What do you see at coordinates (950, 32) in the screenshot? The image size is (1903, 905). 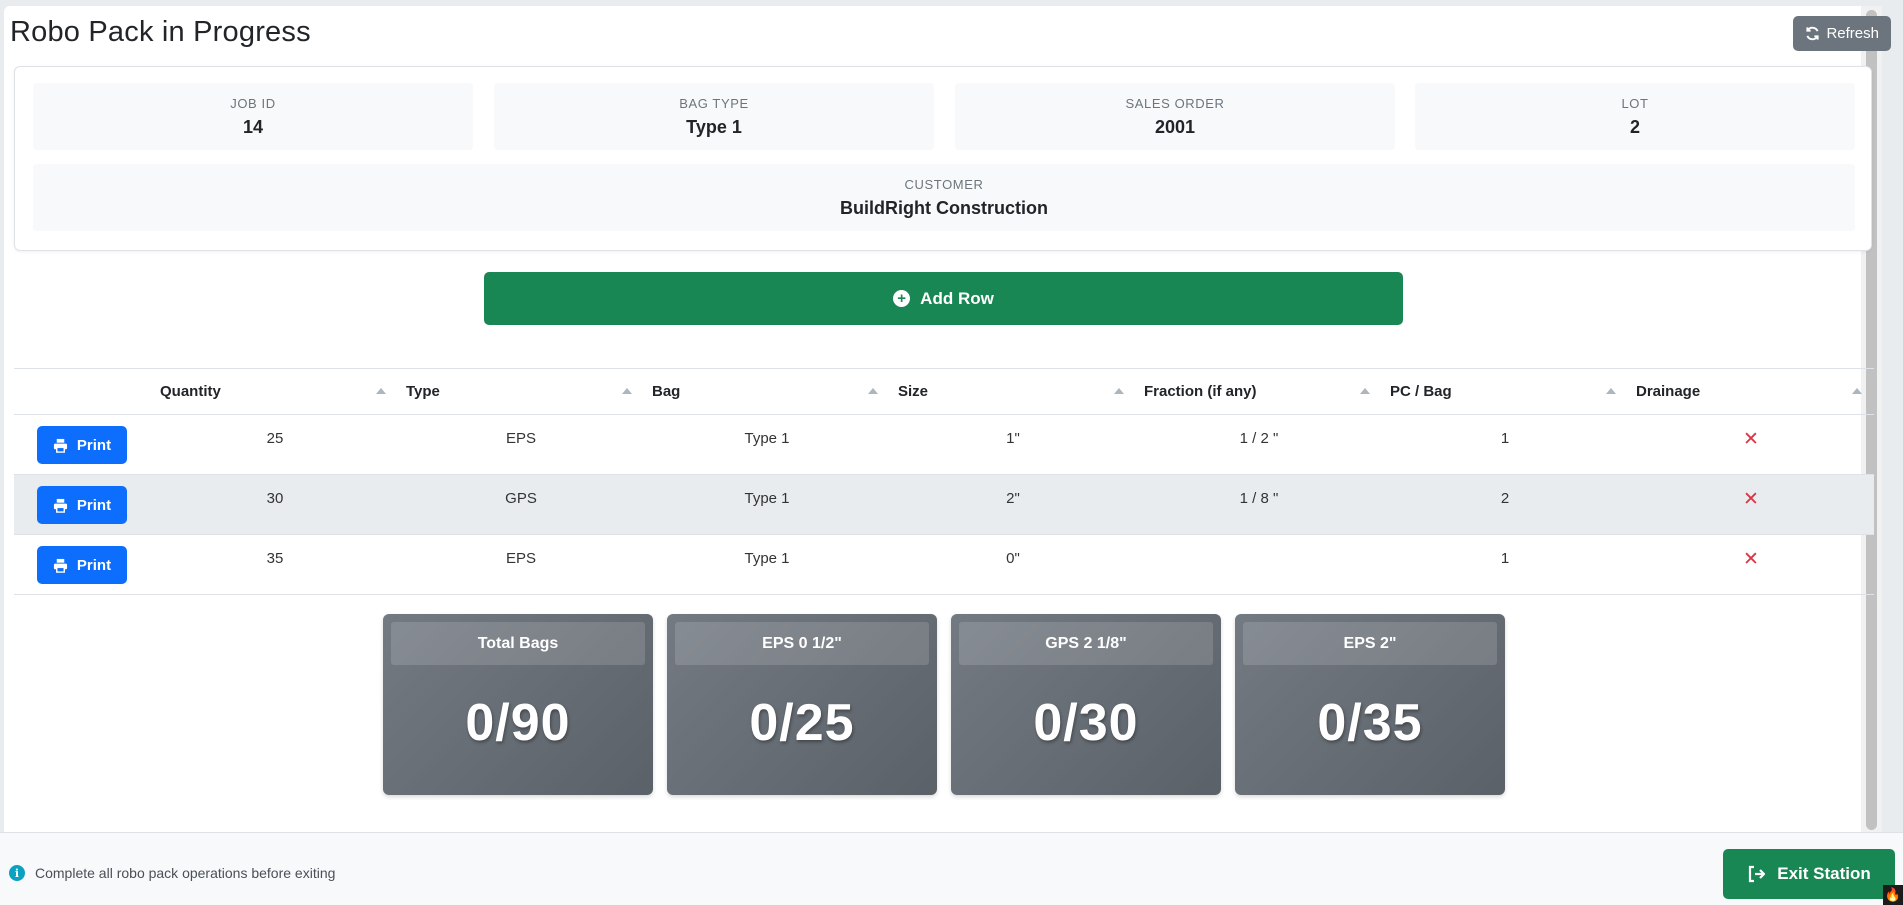 I see `page-header: Robo Pack in Progress Refresh` at bounding box center [950, 32].